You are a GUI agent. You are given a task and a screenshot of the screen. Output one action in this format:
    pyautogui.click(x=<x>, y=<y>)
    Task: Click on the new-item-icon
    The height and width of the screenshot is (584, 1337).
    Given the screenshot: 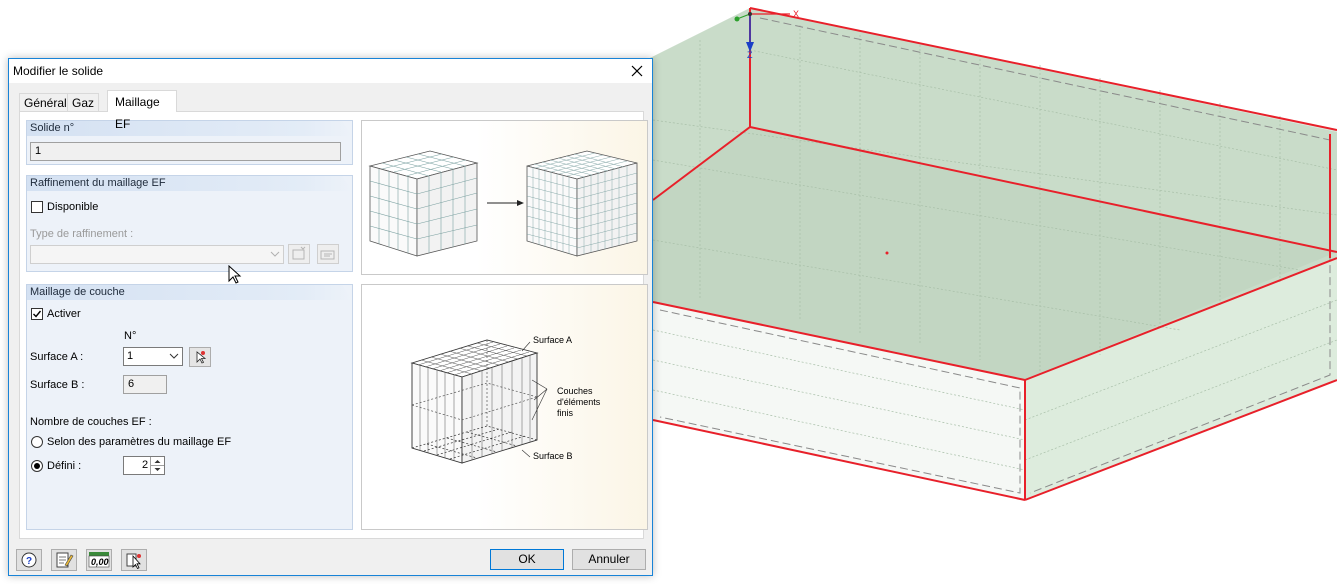 What is the action you would take?
    pyautogui.click(x=299, y=253)
    